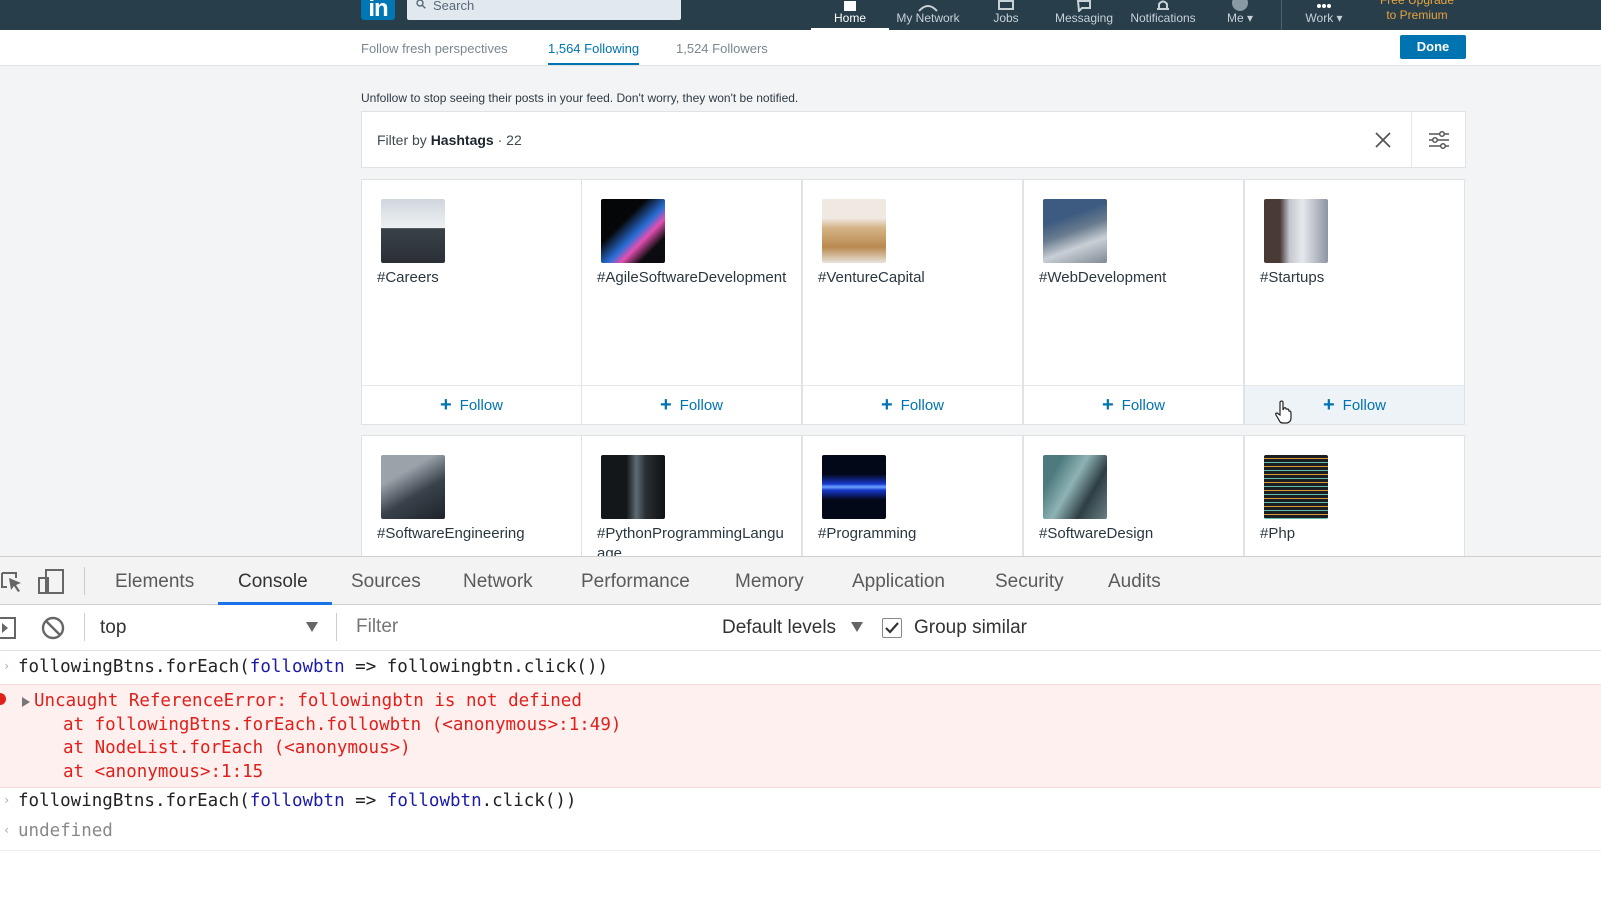  I want to click on hashtag-card: #SoftwareEngineering, so click(471, 495).